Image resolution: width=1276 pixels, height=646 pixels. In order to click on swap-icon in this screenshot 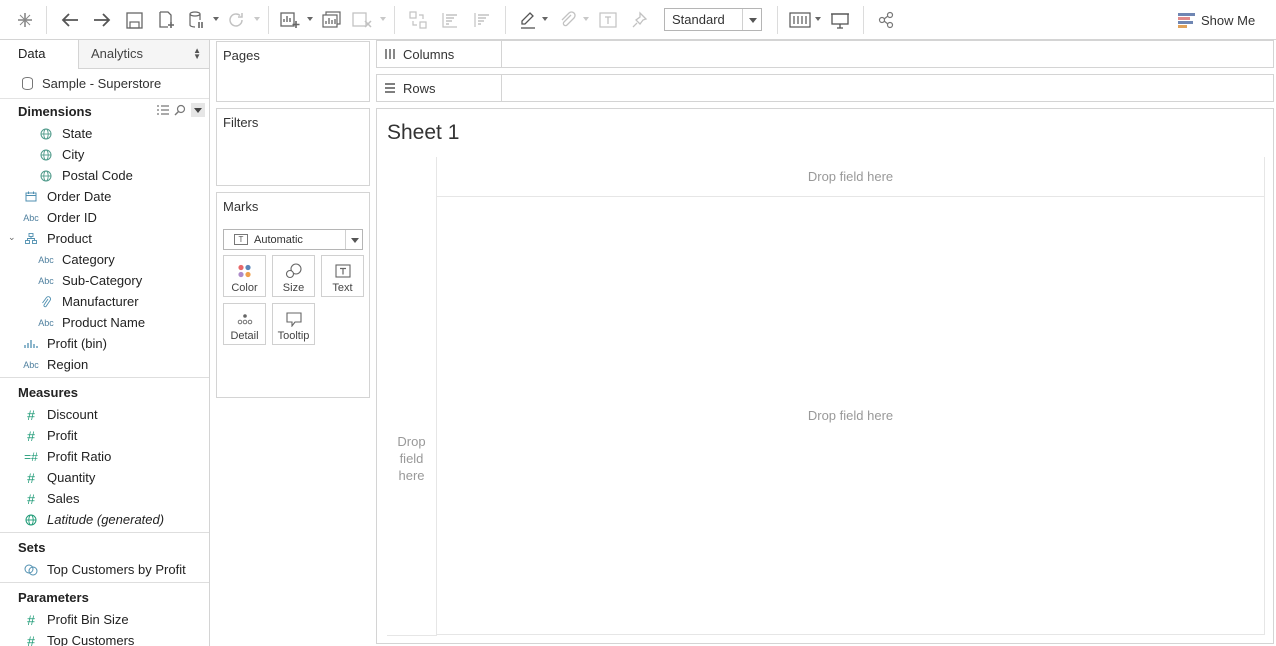, I will do `click(418, 20)`.